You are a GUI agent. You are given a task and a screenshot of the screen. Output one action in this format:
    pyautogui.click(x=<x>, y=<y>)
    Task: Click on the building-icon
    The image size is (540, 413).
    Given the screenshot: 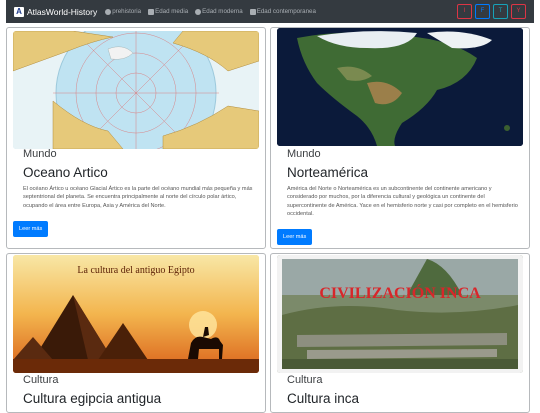 What is the action you would take?
    pyautogui.click(x=252, y=11)
    